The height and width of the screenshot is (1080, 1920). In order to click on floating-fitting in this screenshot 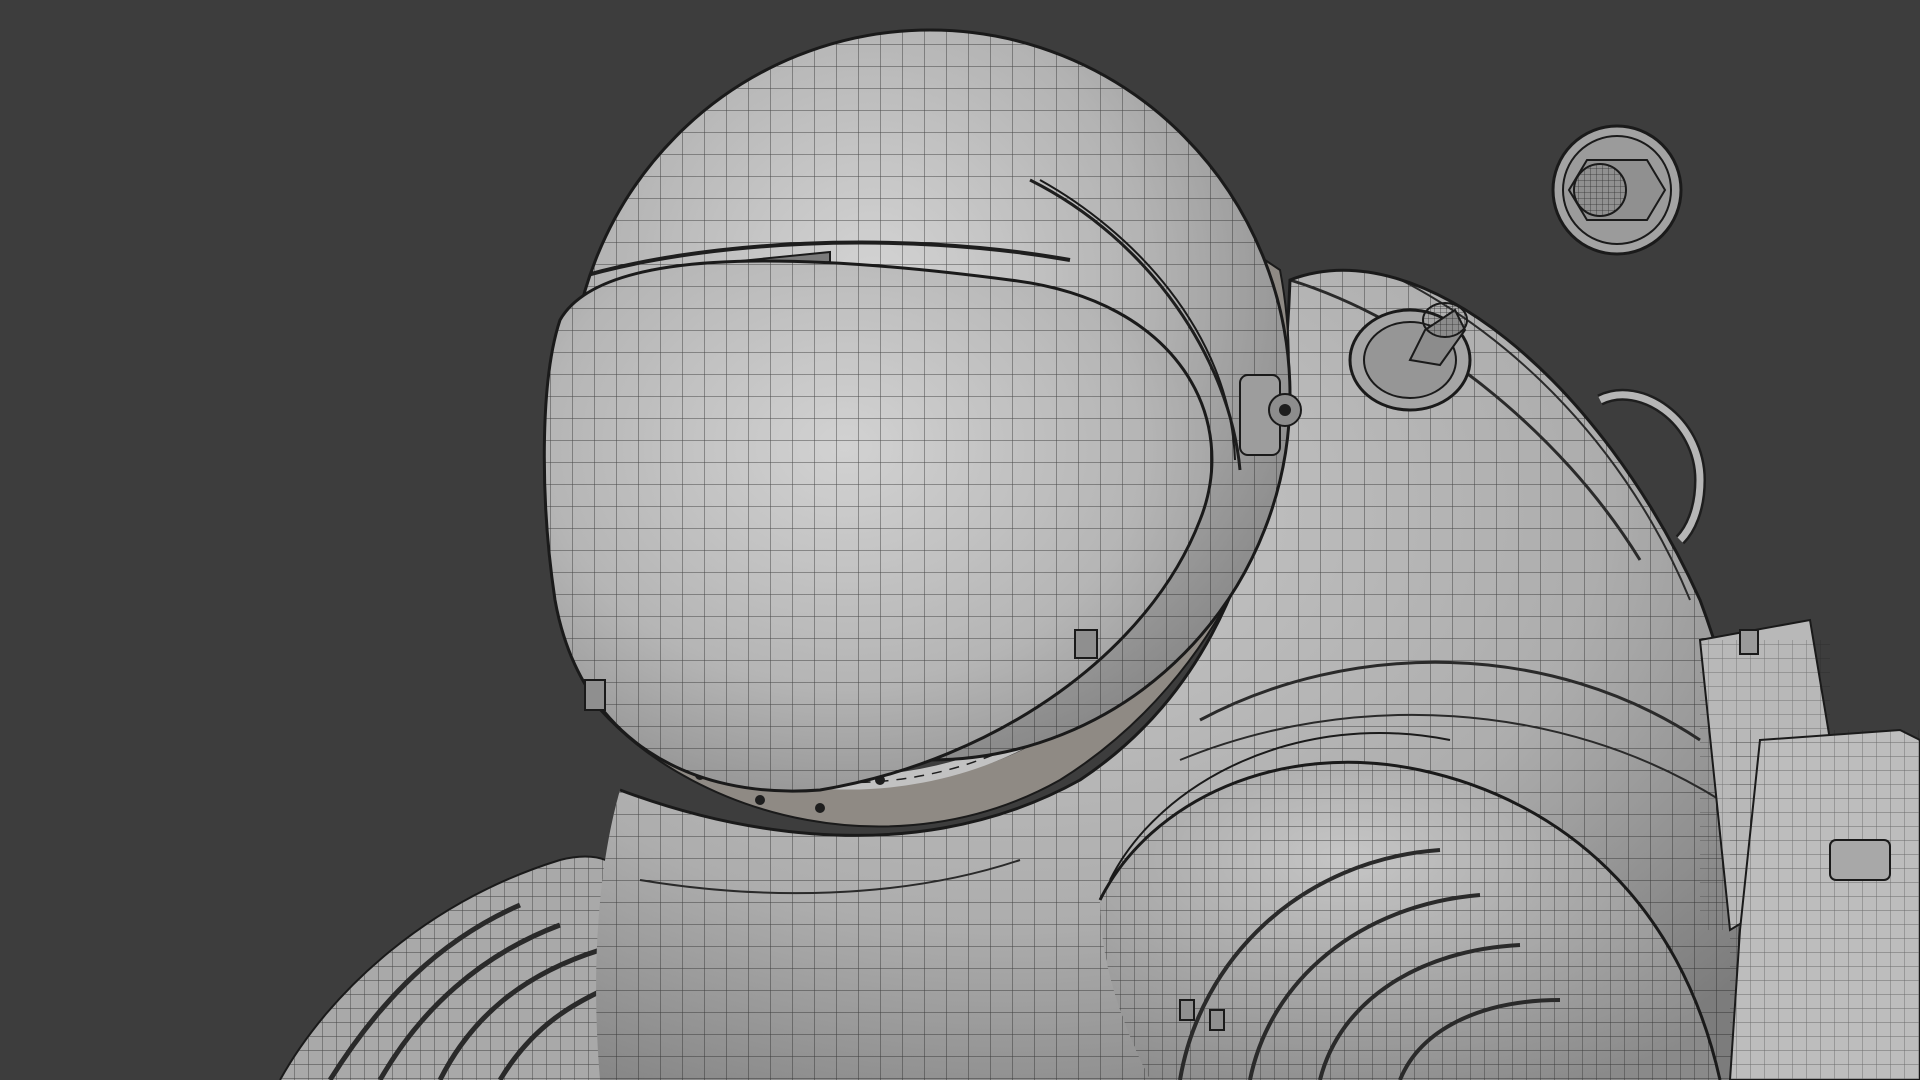, I will do `click(1617, 190)`.